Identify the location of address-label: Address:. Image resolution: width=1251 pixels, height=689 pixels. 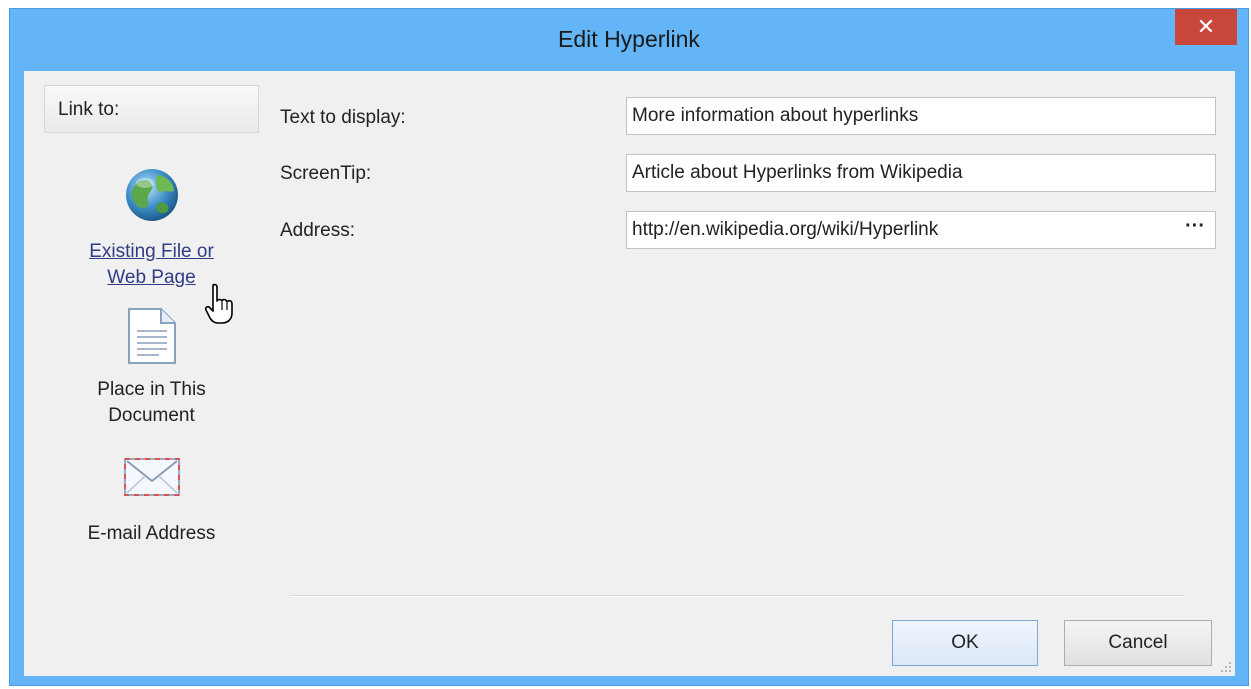
(317, 230).